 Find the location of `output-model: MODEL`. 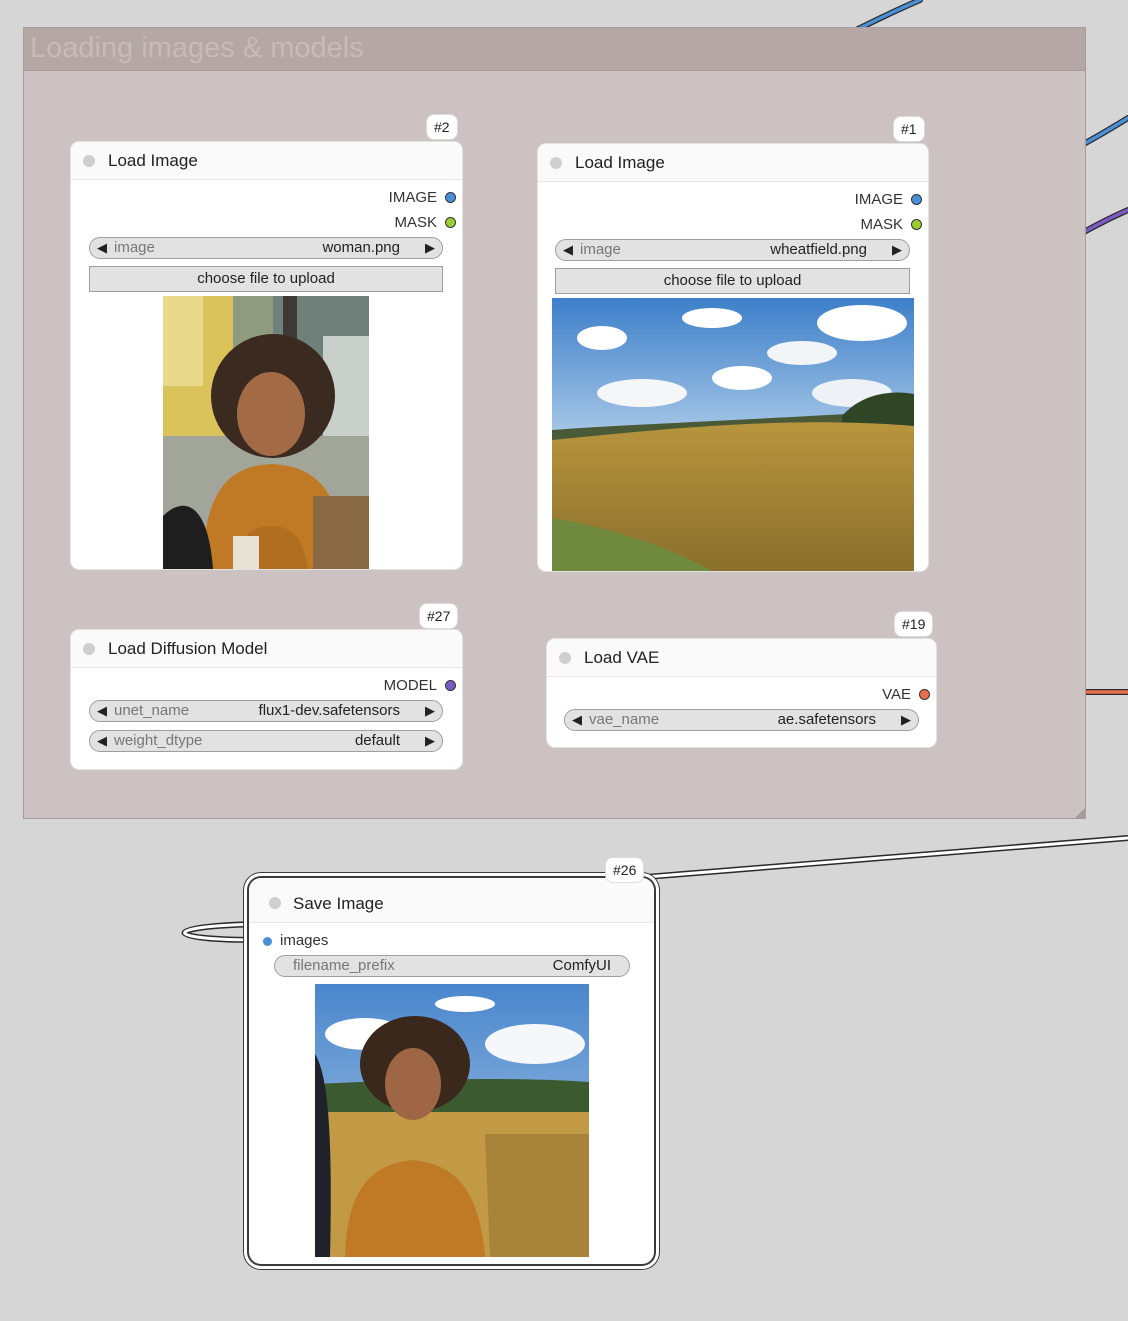

output-model: MODEL is located at coordinates (420, 686).